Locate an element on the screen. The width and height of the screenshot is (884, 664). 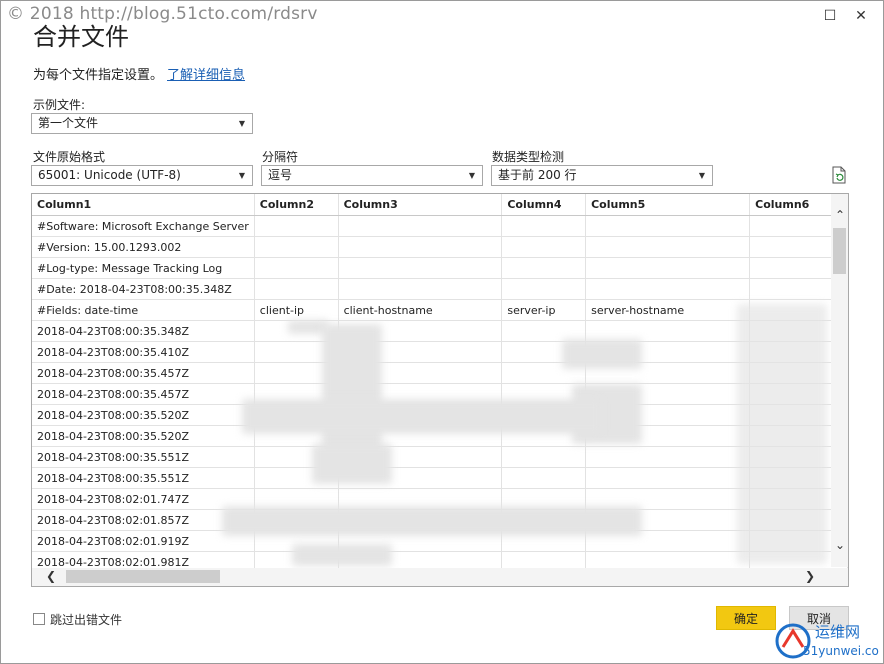
table-cell: server-ip is located at coordinates (544, 310).